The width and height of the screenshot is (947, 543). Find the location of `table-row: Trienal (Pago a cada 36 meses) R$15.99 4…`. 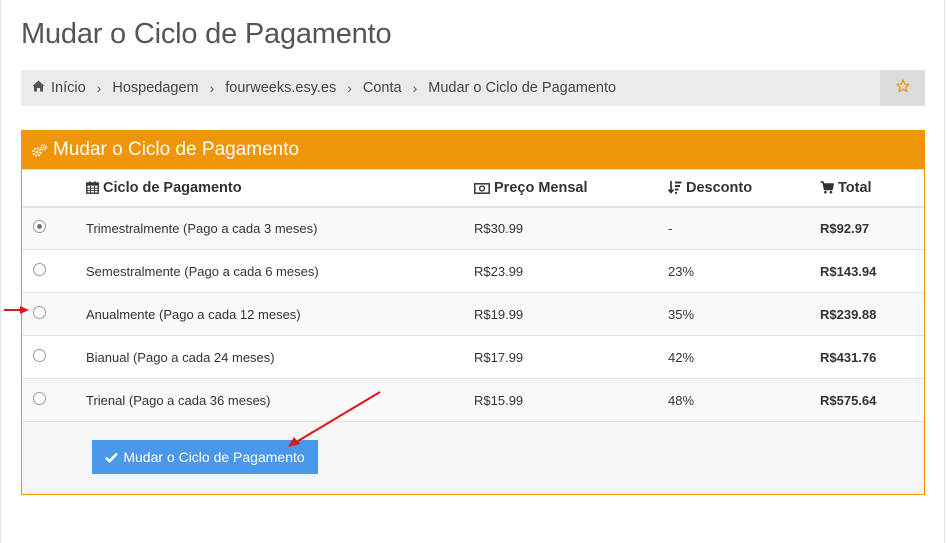

table-row: Trienal (Pago a cada 36 meses) R$15.99 4… is located at coordinates (473, 400).